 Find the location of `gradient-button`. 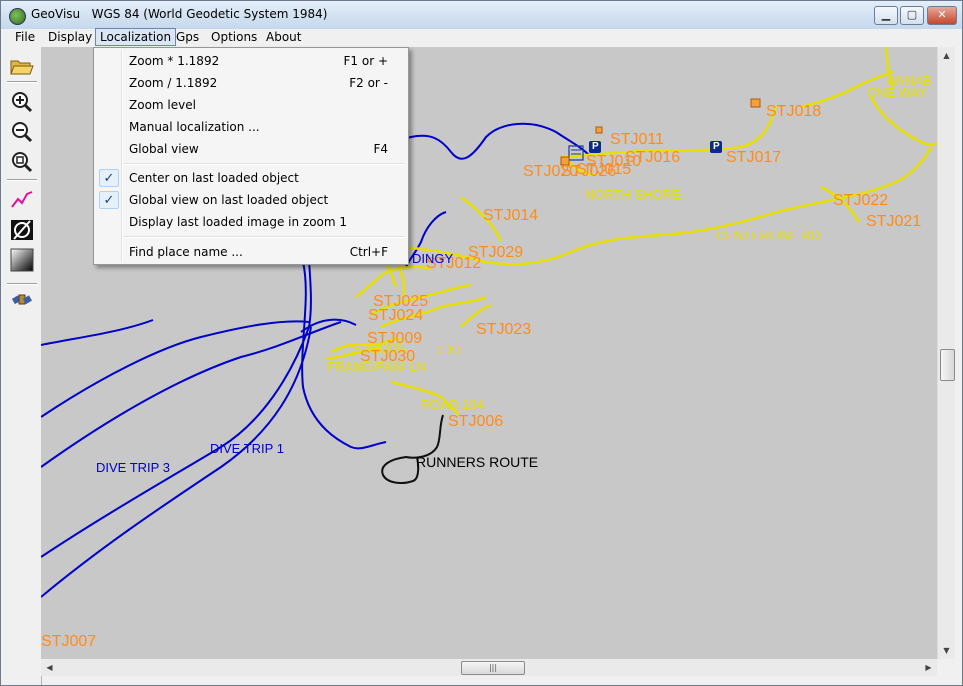

gradient-button is located at coordinates (22, 260).